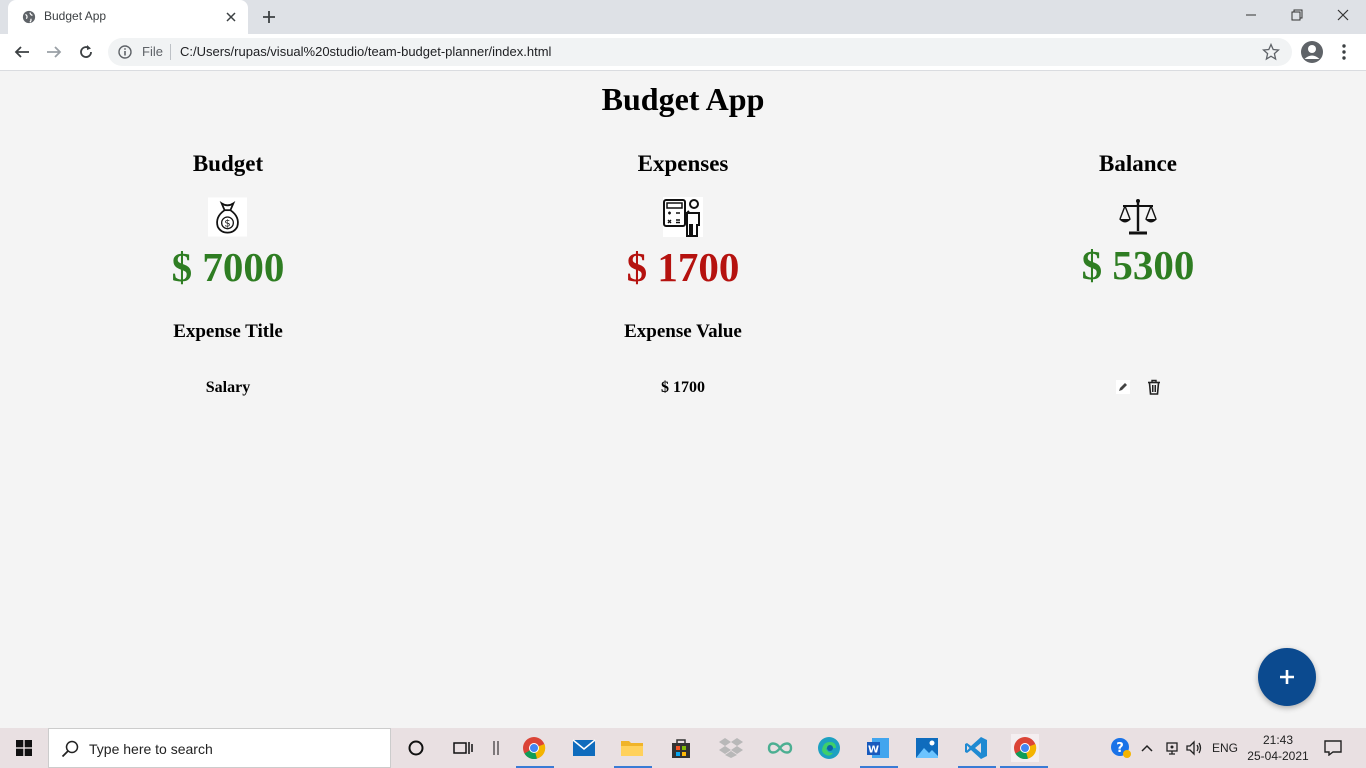 The width and height of the screenshot is (1366, 768). What do you see at coordinates (731, 748) in the screenshot?
I see `dropbox-icon` at bounding box center [731, 748].